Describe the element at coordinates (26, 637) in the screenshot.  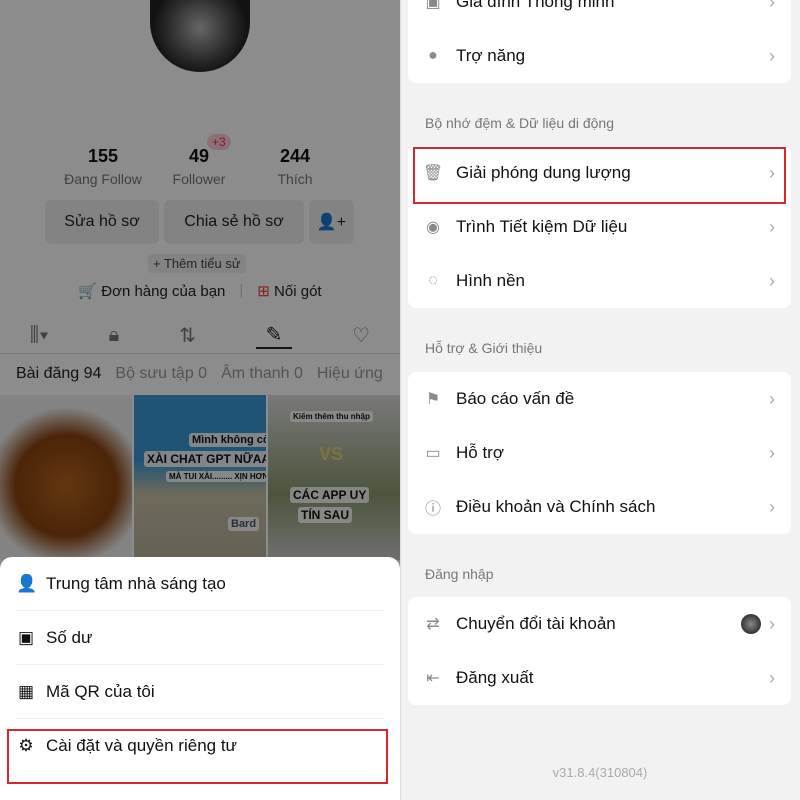
I see `wallet-icon: ▣` at that location.